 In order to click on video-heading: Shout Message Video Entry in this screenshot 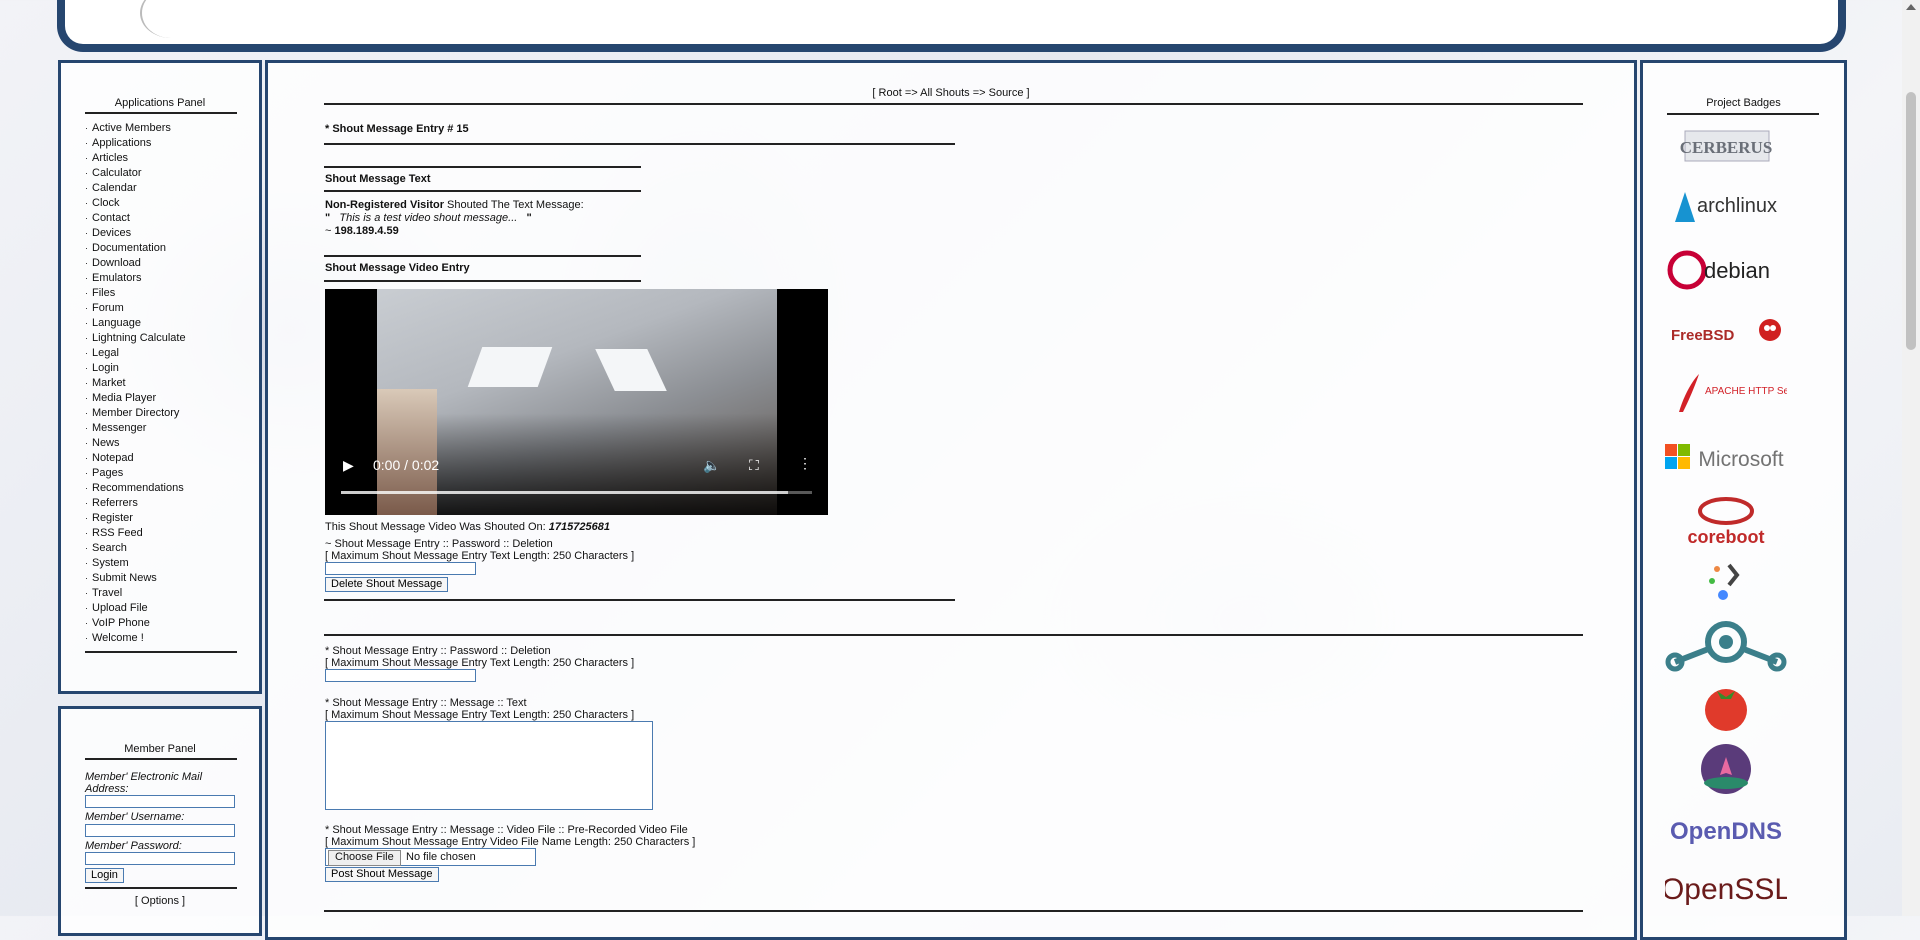, I will do `click(397, 268)`.